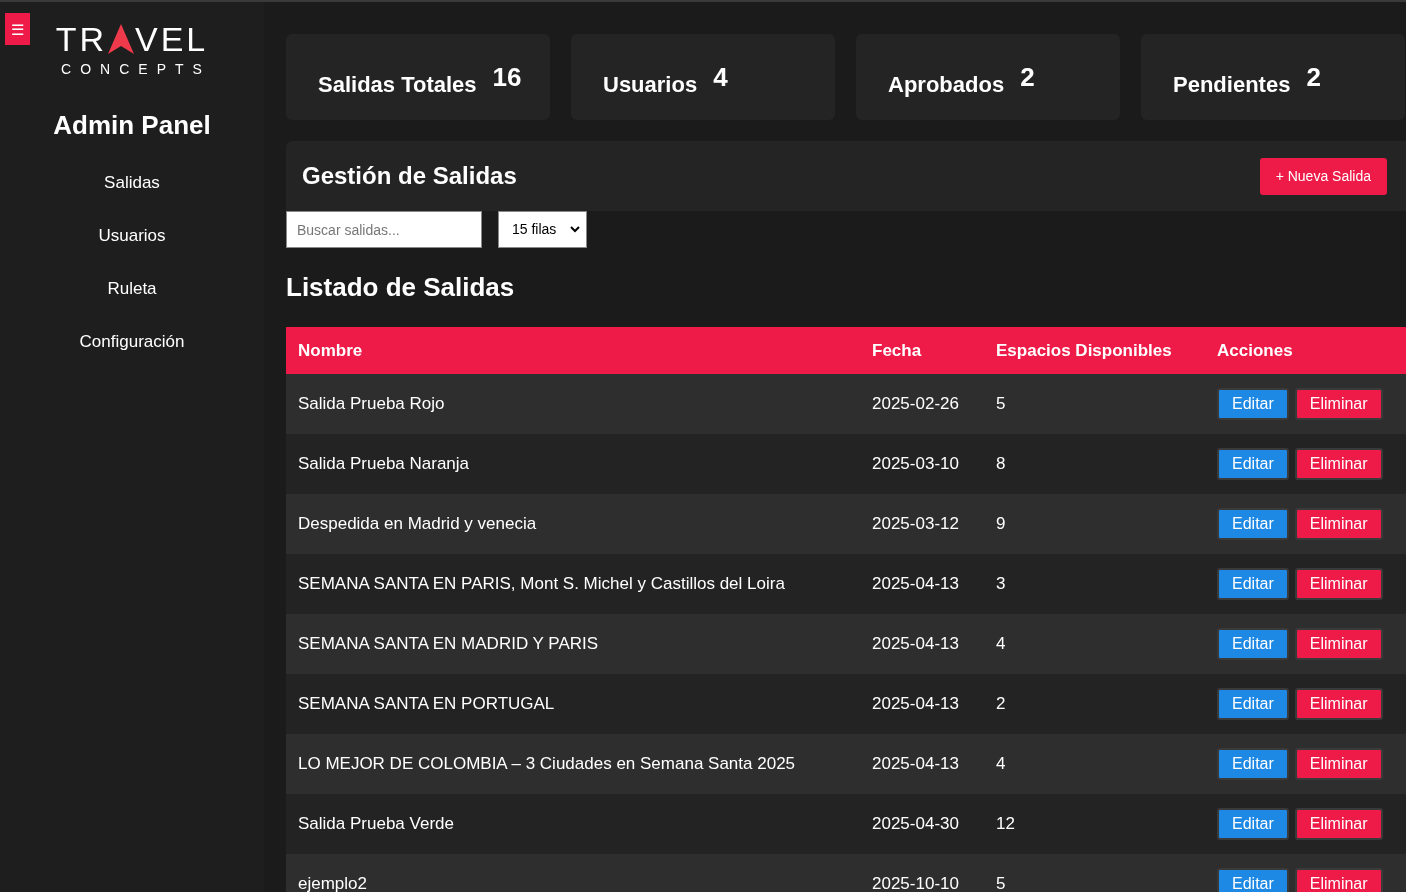 This screenshot has height=892, width=1406. What do you see at coordinates (1001, 704) in the screenshot?
I see `table-cell-text: 2` at bounding box center [1001, 704].